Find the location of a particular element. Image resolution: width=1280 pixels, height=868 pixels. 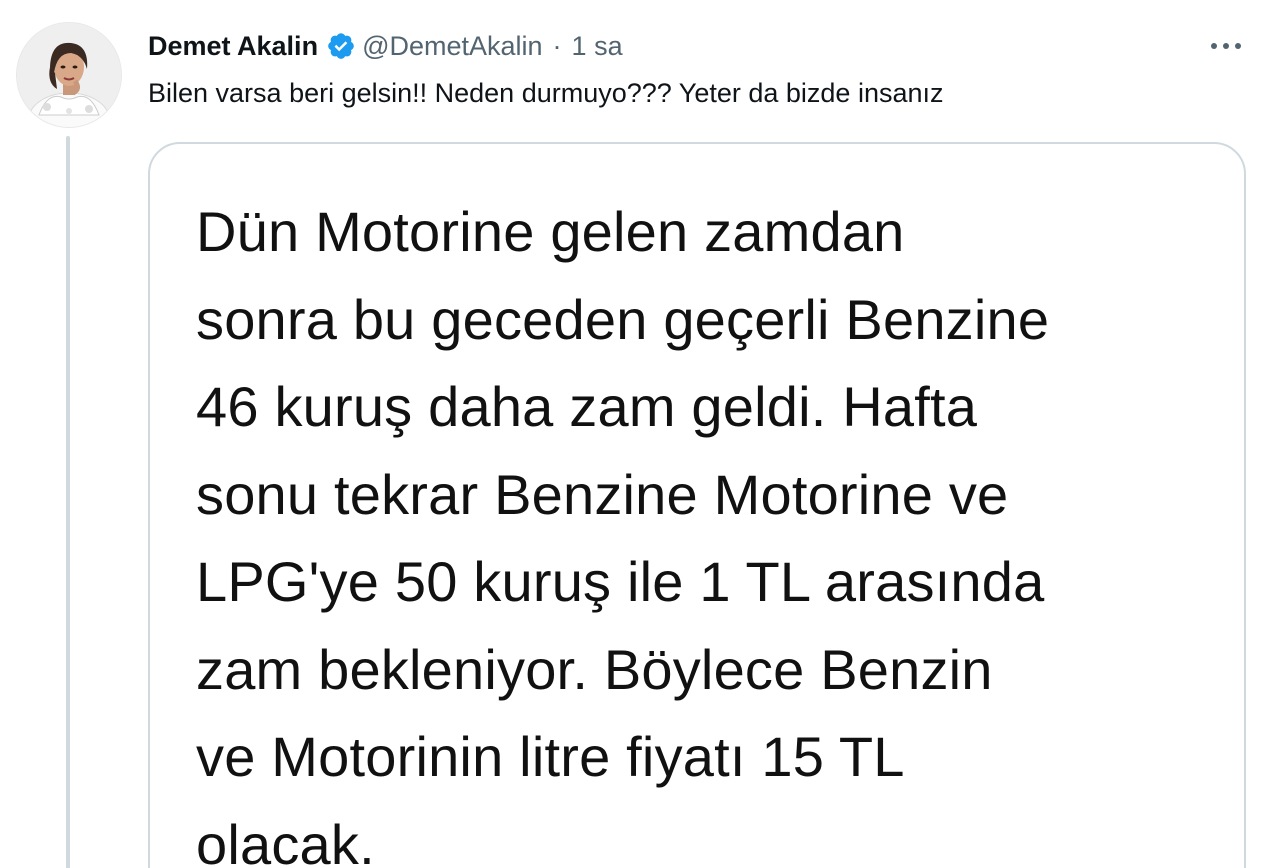

avatar is located at coordinates (69, 75).